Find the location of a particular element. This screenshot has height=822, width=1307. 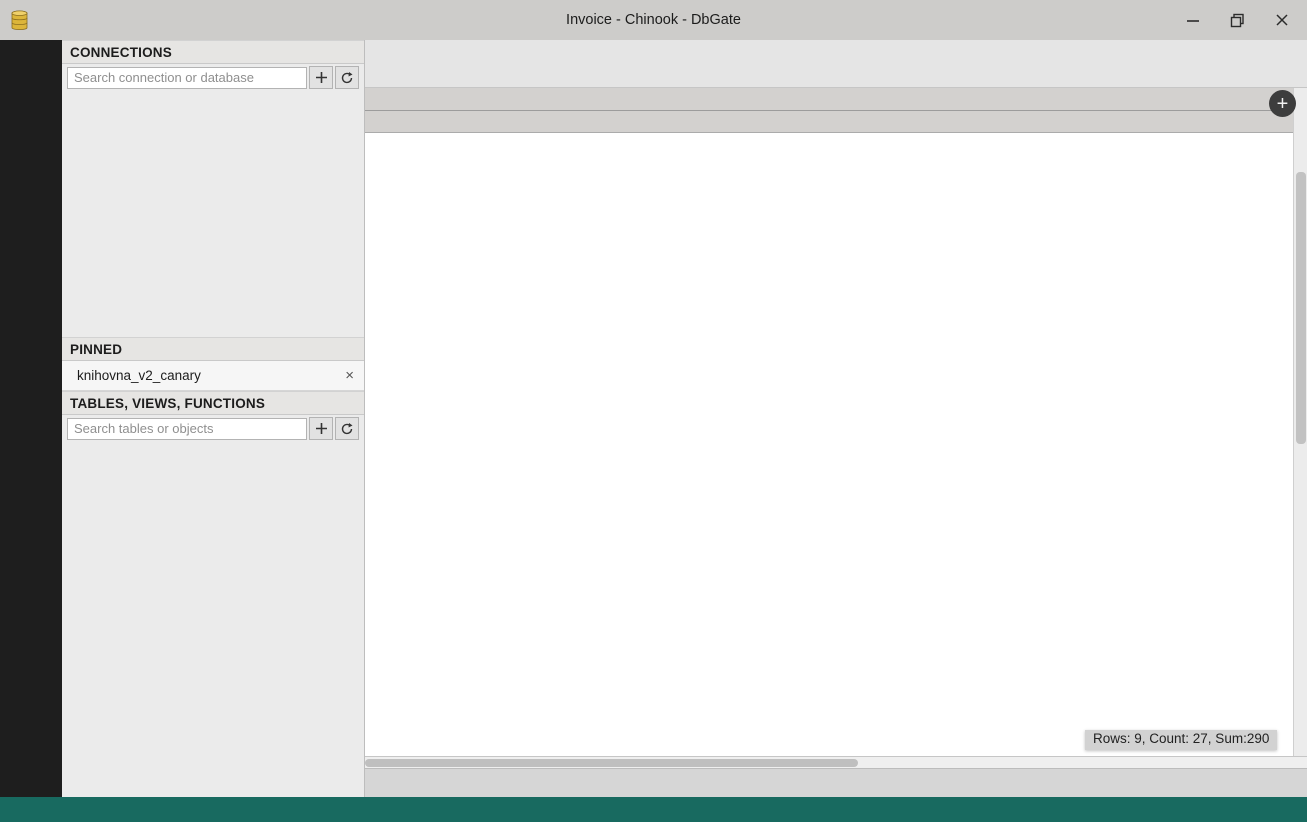

grid-filter-row is located at coordinates (829, 122).